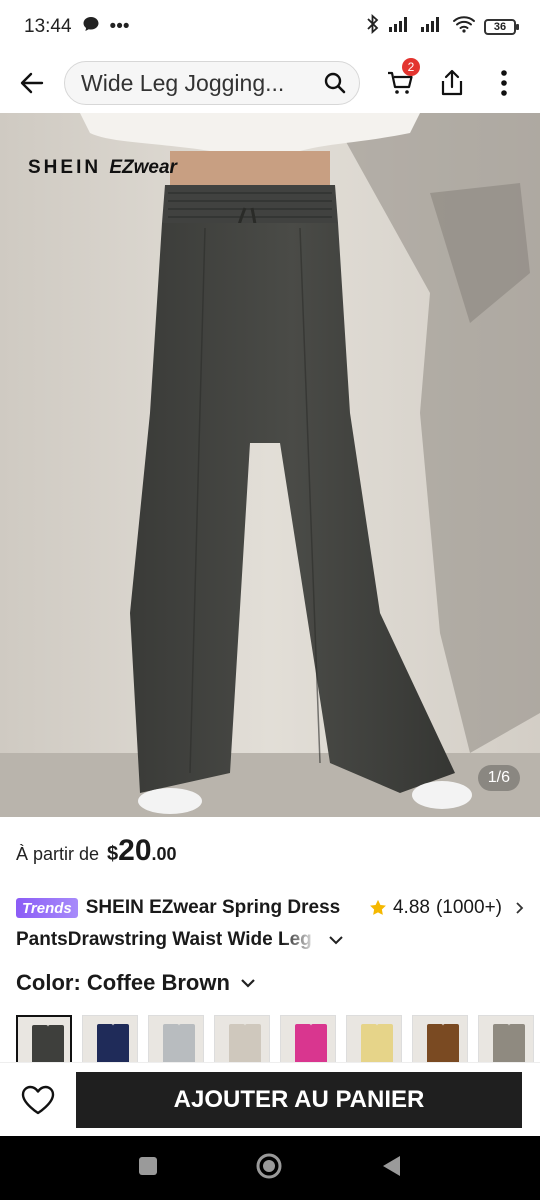 The image size is (540, 1200). I want to click on star-icon, so click(378, 907).